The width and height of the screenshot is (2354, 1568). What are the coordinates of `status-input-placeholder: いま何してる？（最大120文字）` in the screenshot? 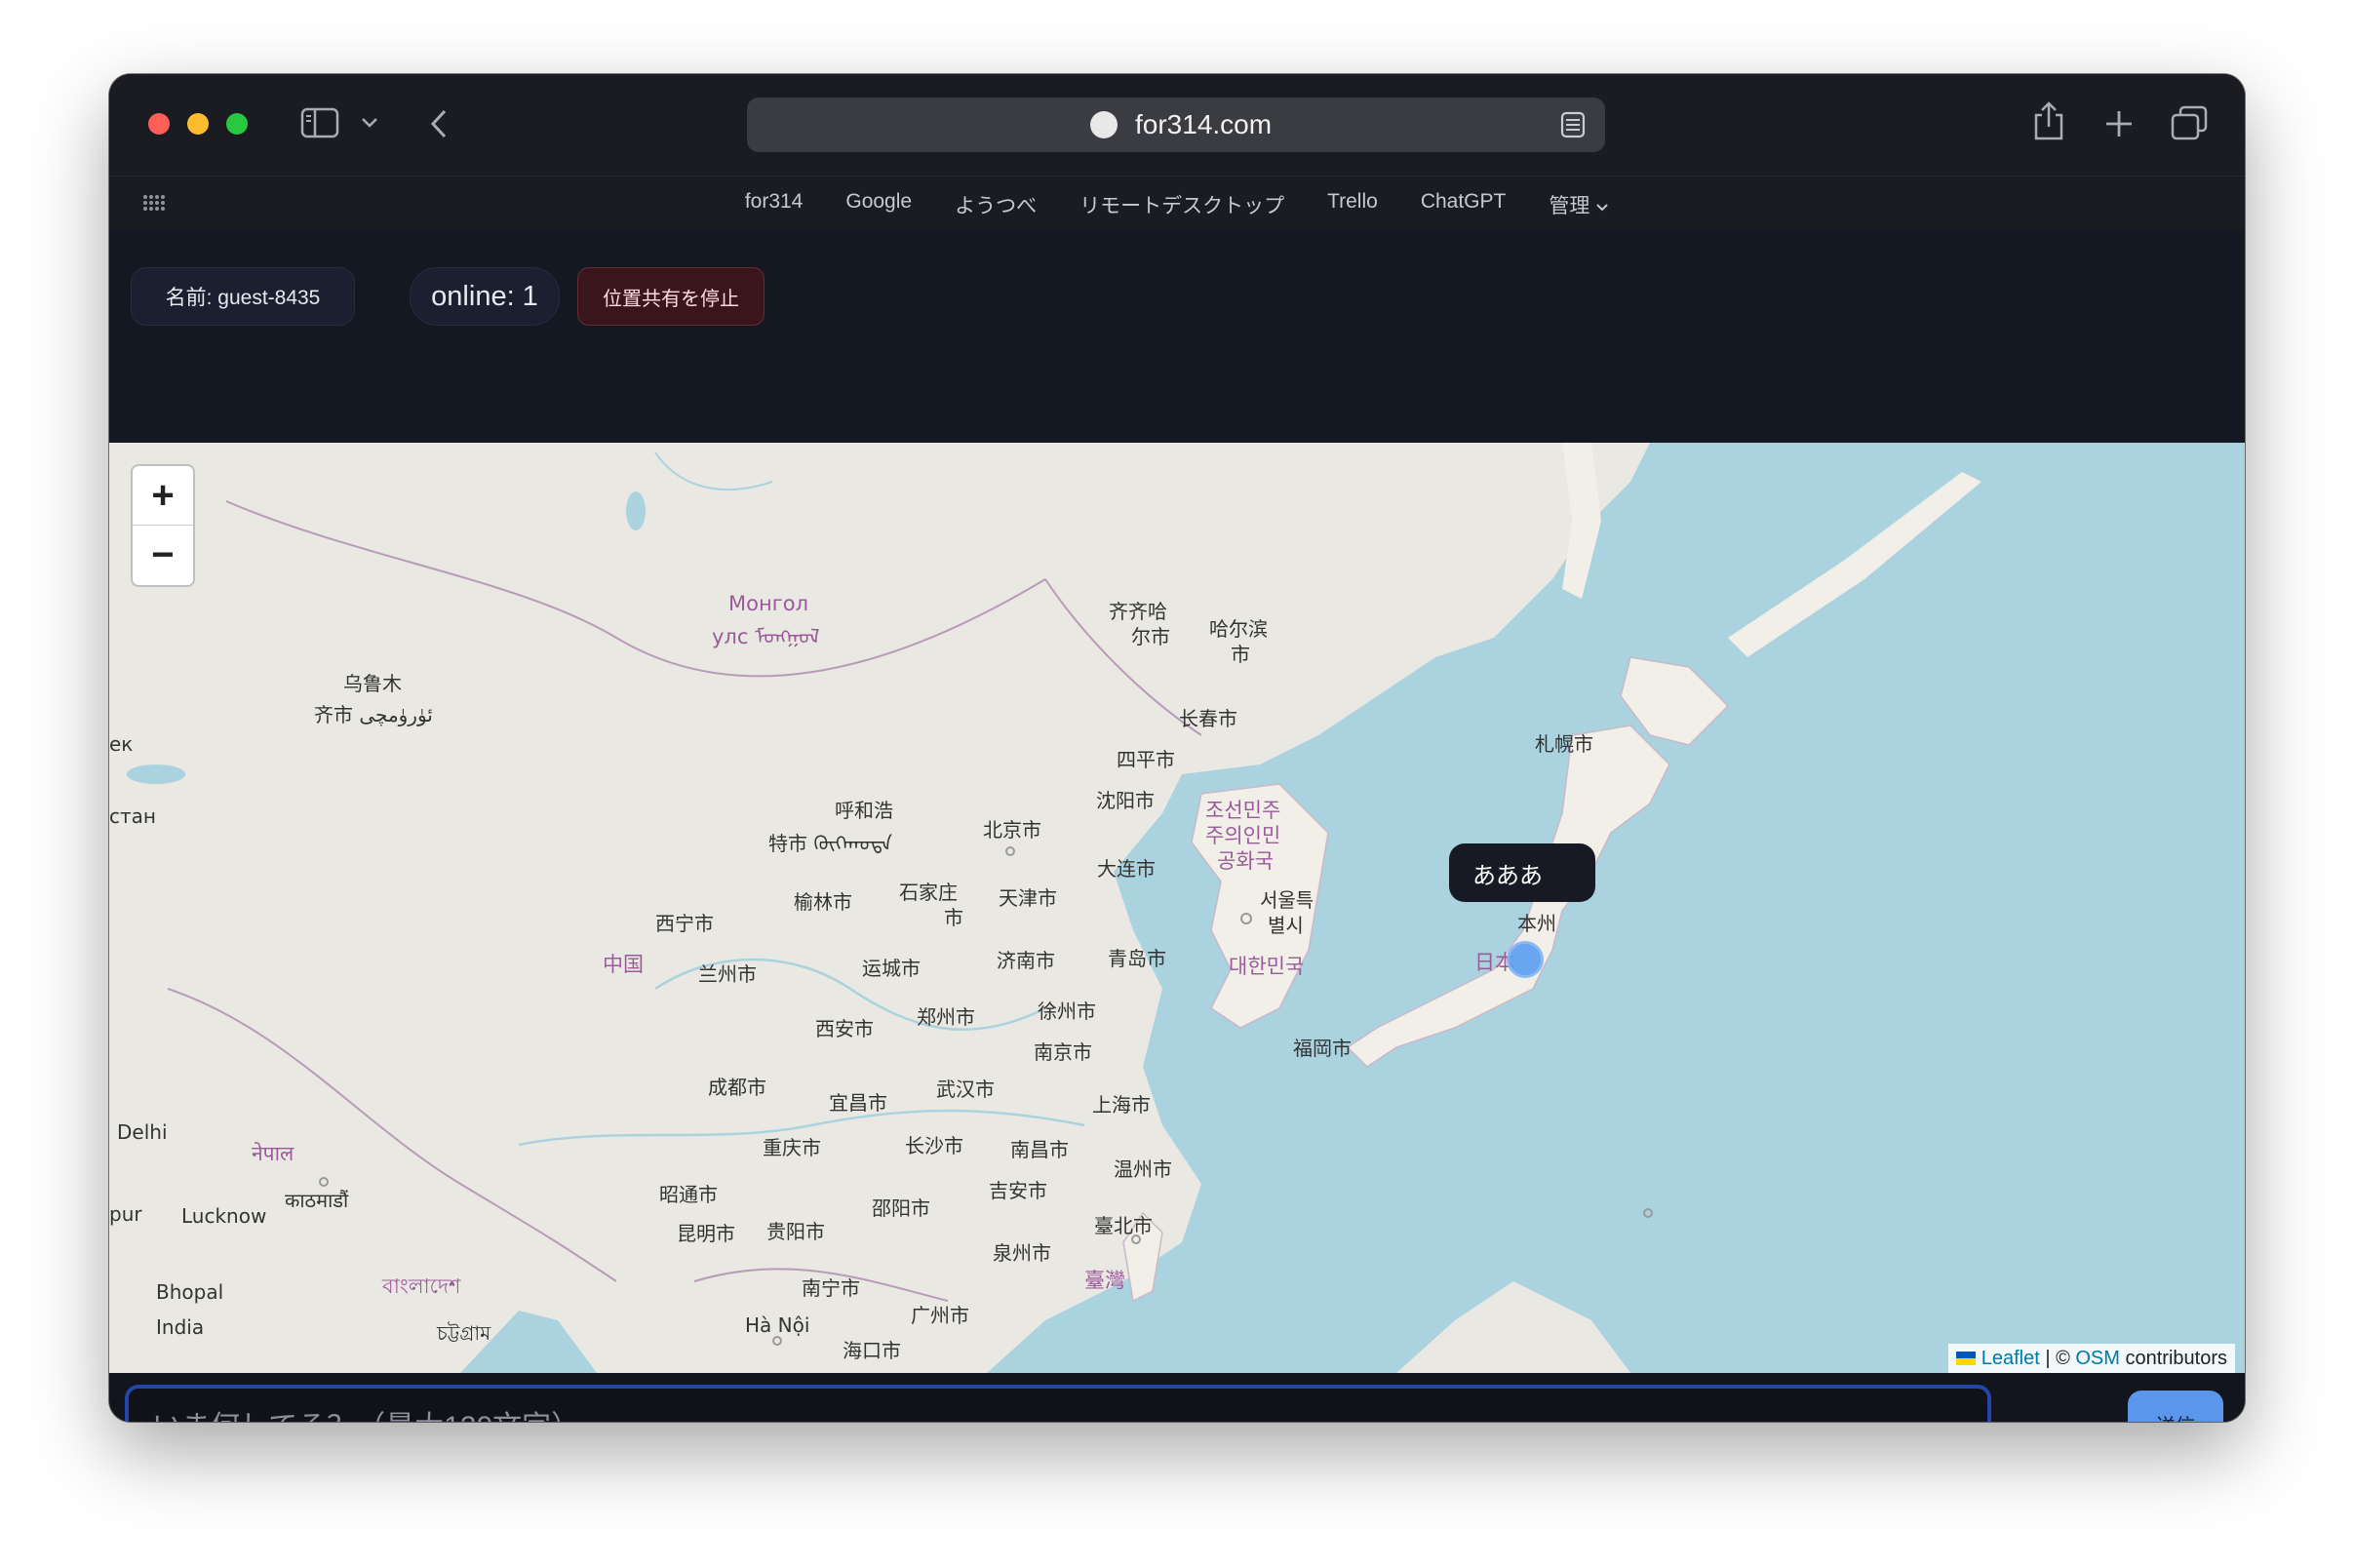 It's located at (366, 1412).